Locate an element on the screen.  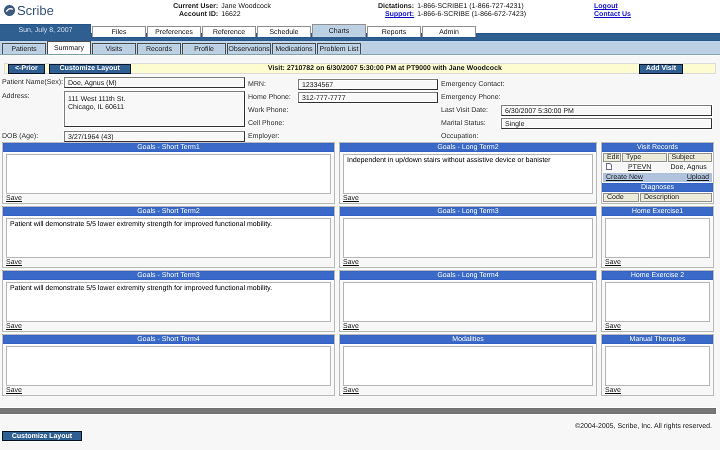
logo-icon is located at coordinates (9, 10).